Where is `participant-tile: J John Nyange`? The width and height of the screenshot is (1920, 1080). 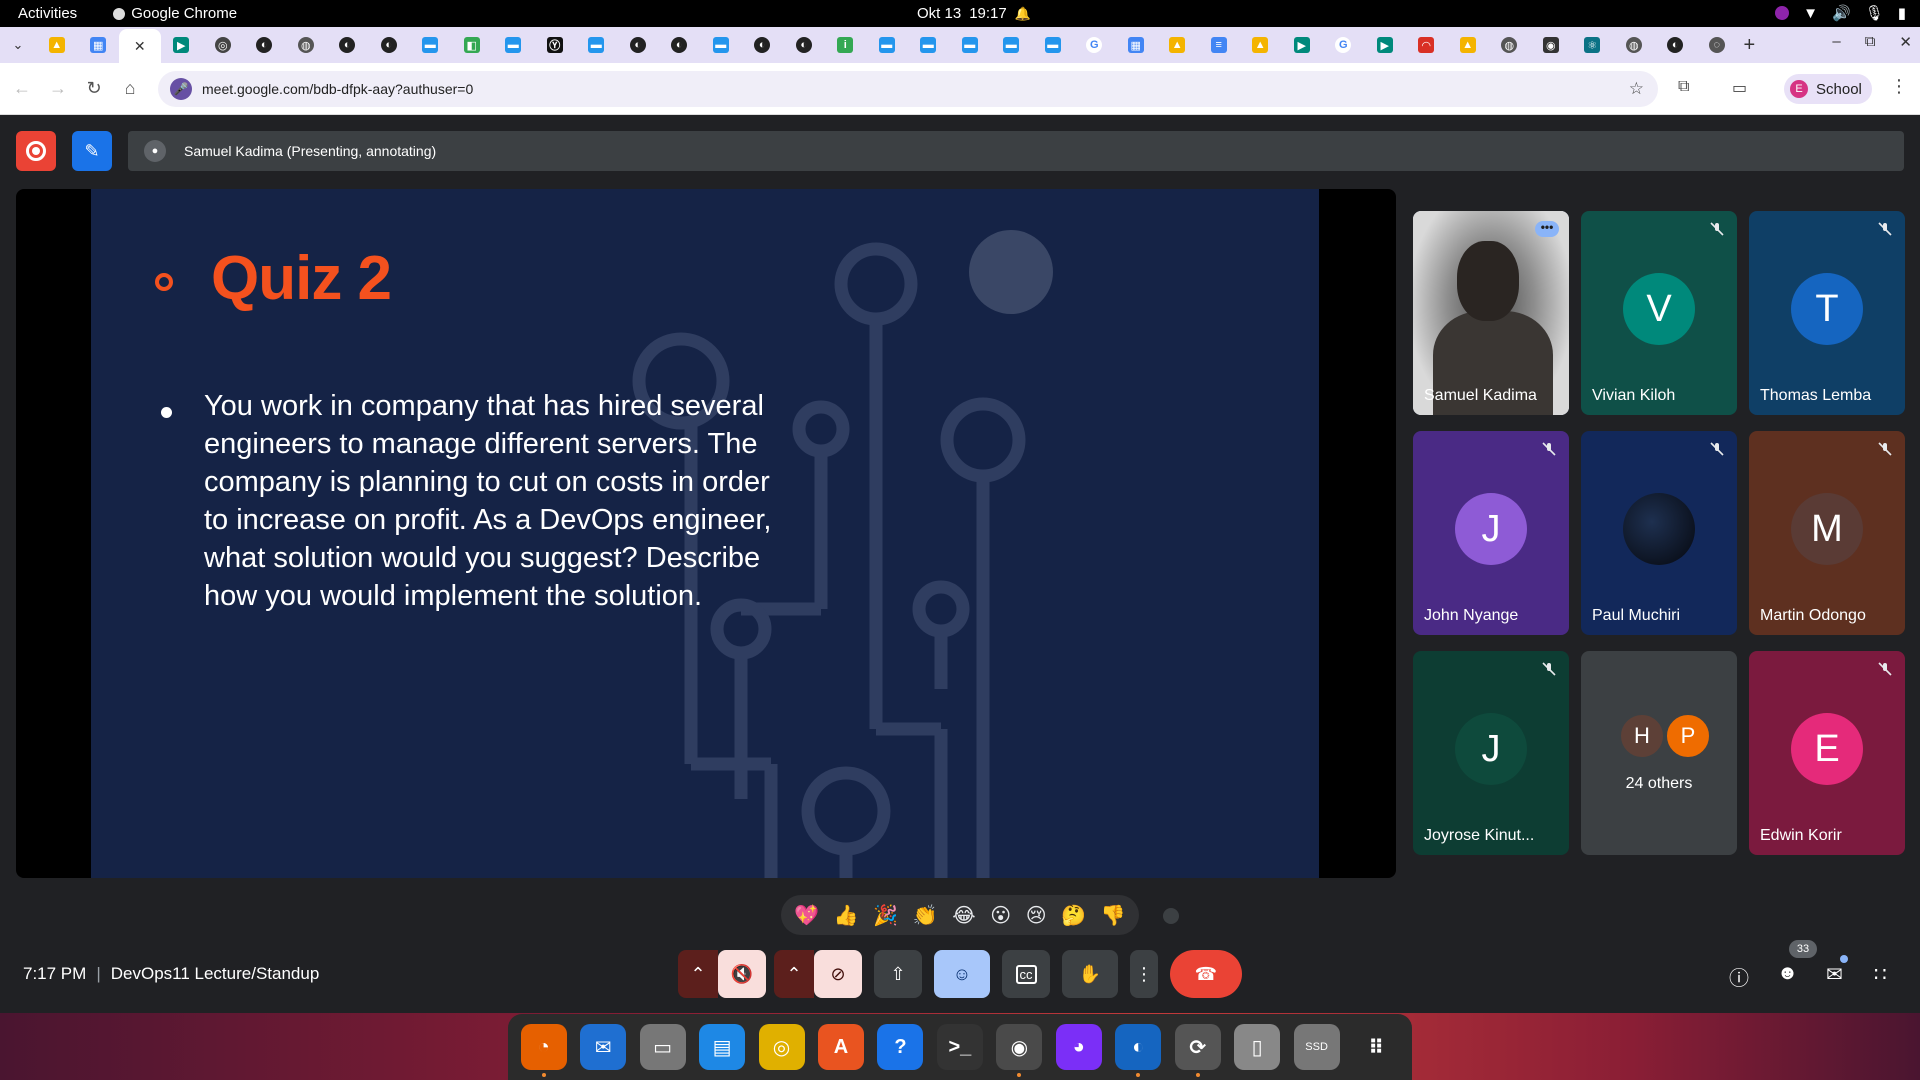
participant-tile: J John Nyange is located at coordinates (1491, 533).